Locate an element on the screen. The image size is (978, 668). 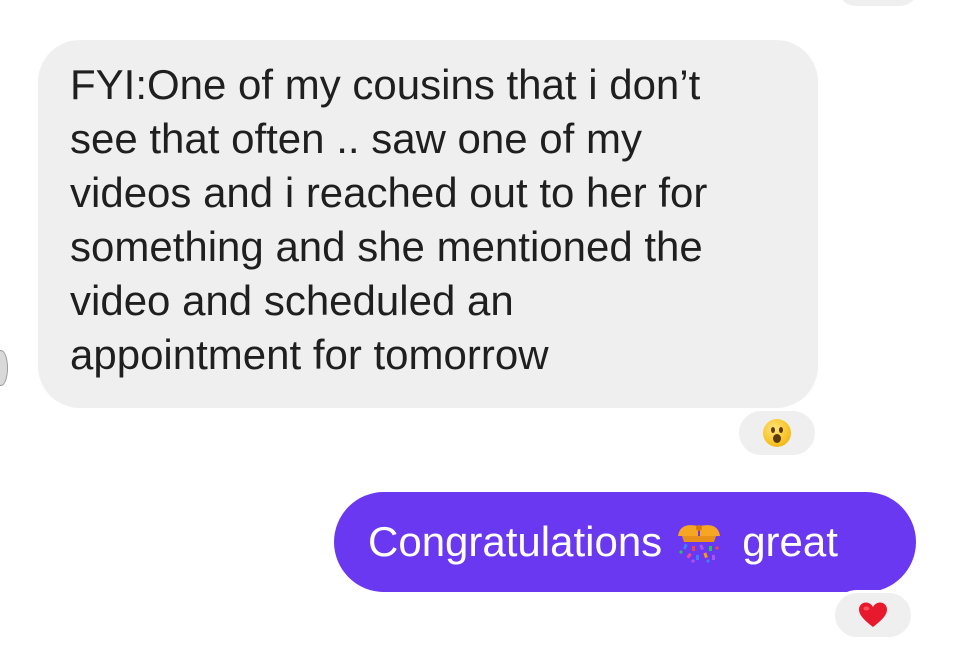
incoming-message-reaction is located at coordinates (777, 433).